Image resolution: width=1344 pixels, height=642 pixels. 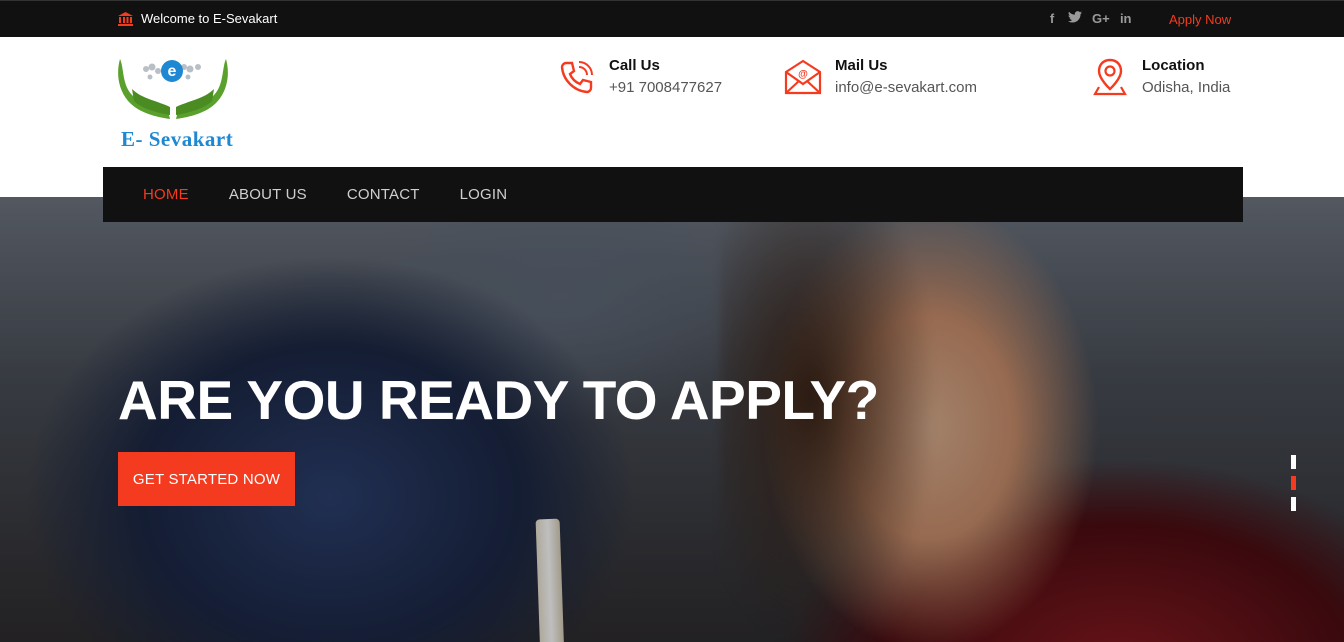 I want to click on nav-item-contact: CONTACT, so click(x=383, y=194).